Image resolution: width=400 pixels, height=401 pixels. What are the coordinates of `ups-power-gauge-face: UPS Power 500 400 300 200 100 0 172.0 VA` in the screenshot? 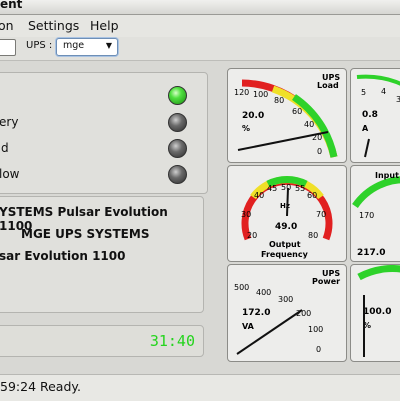 It's located at (287, 312).